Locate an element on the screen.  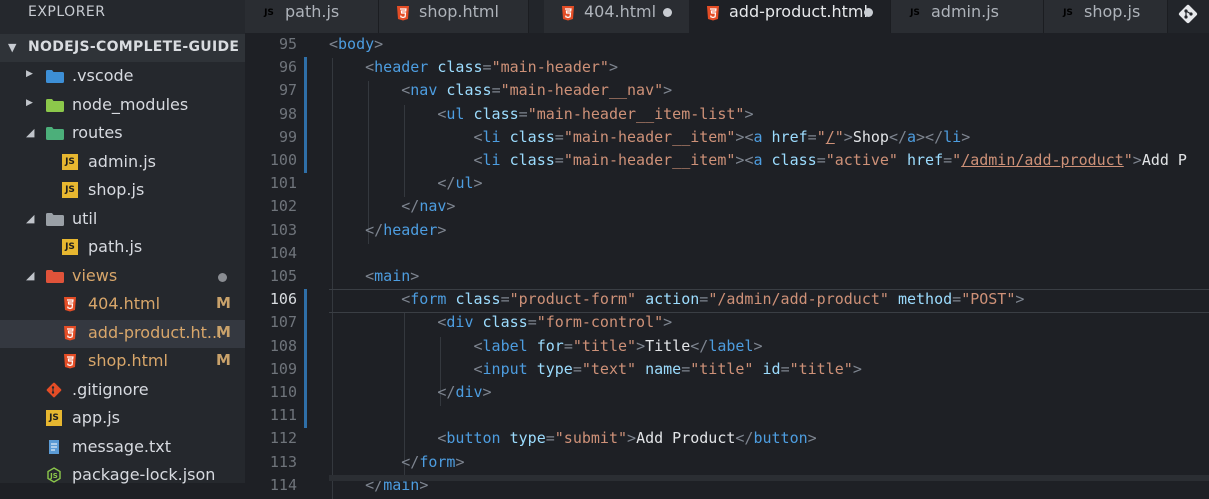
file-item: JS app.js is located at coordinates (122, 419).